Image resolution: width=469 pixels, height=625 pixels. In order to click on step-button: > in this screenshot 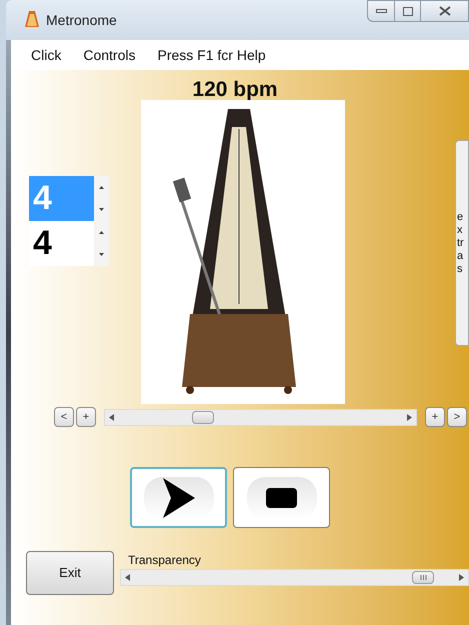, I will do `click(457, 417)`.